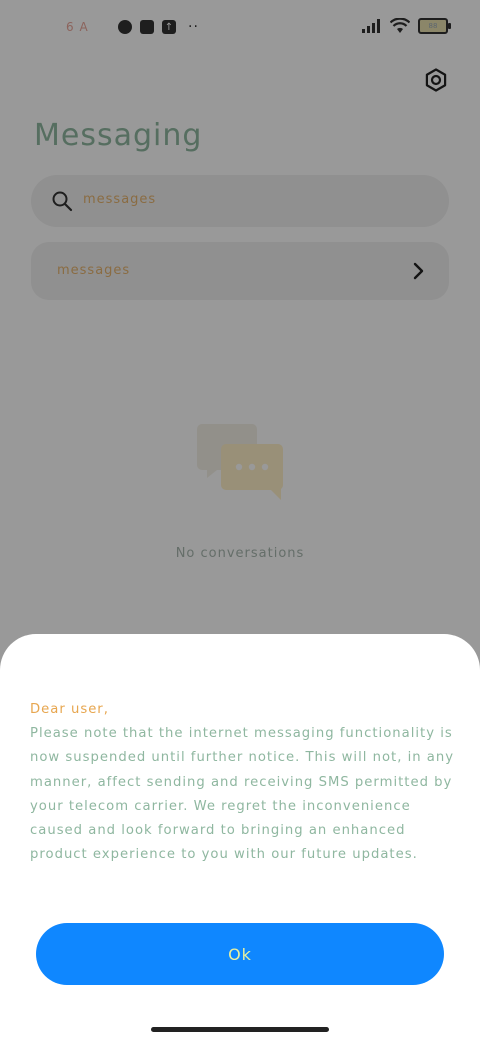  I want to click on home-indicator, so click(240, 1029).